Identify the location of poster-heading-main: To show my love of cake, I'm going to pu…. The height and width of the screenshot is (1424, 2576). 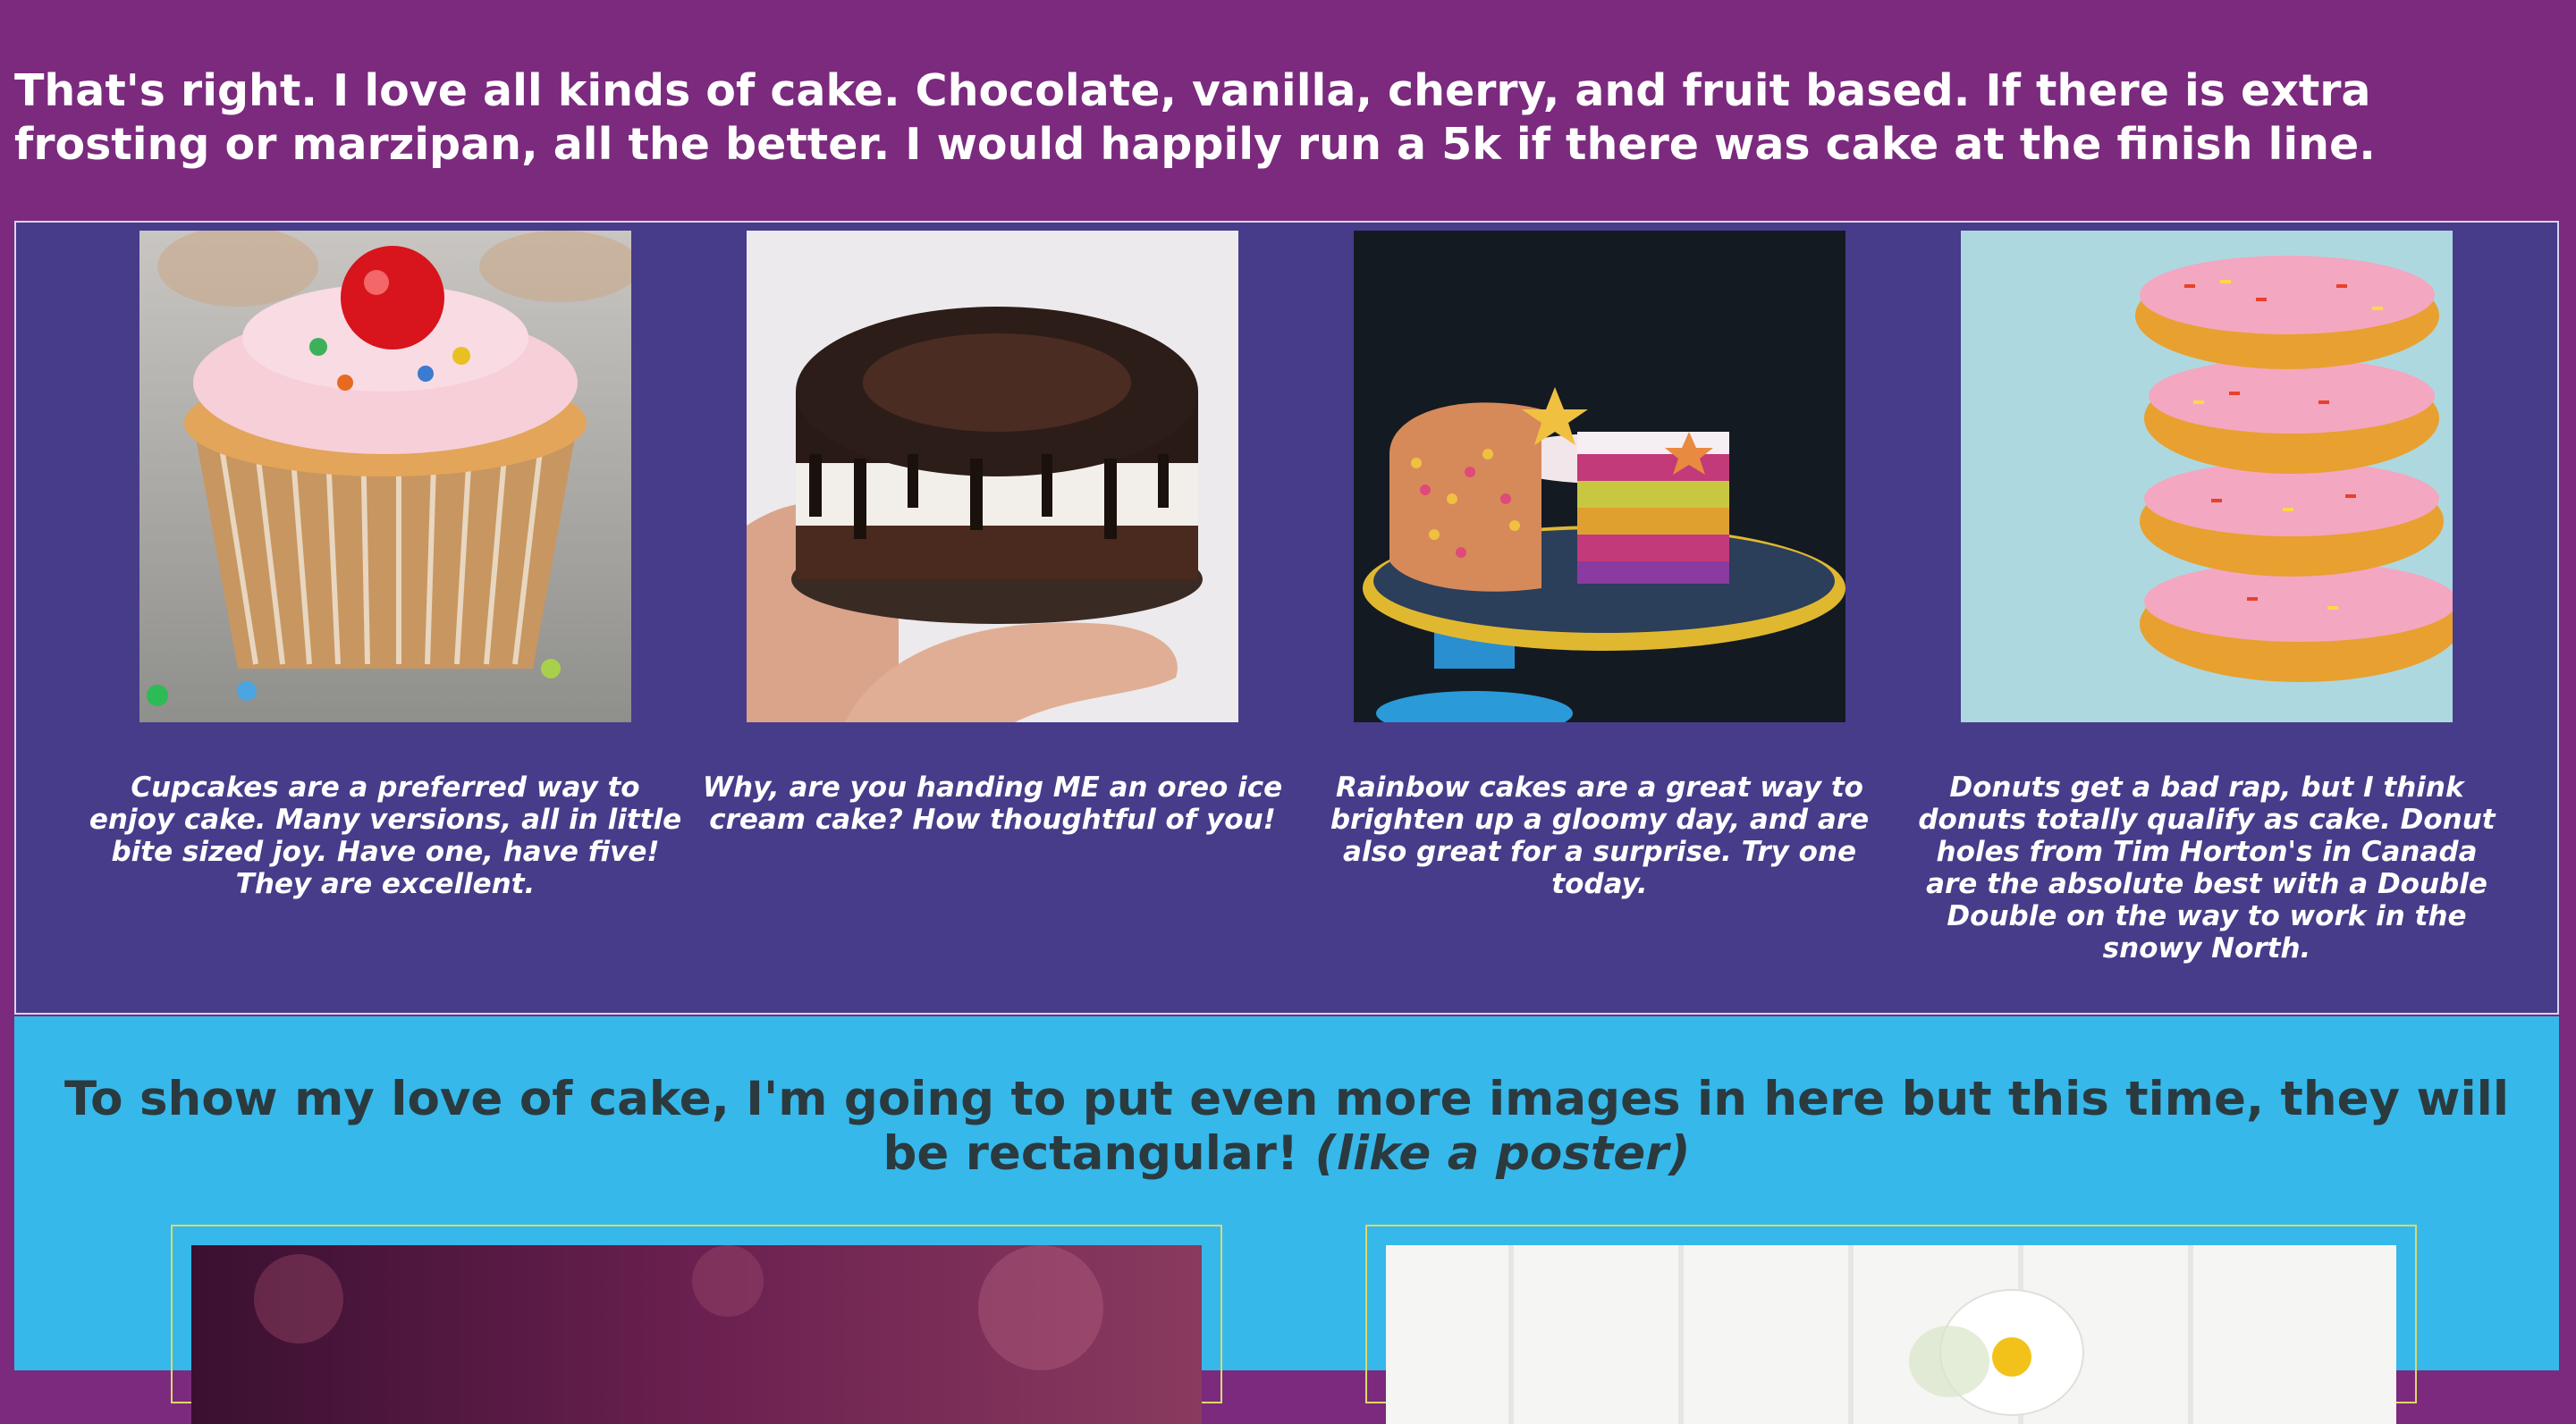
(1286, 1126).